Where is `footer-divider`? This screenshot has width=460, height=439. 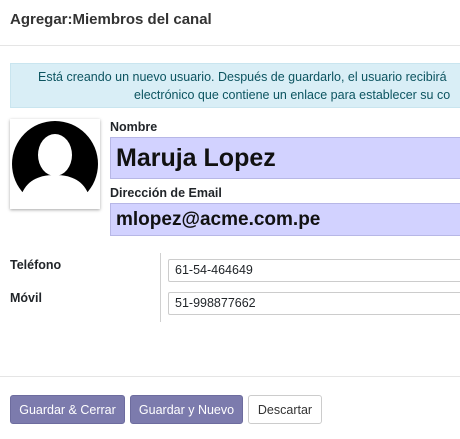
footer-divider is located at coordinates (230, 376).